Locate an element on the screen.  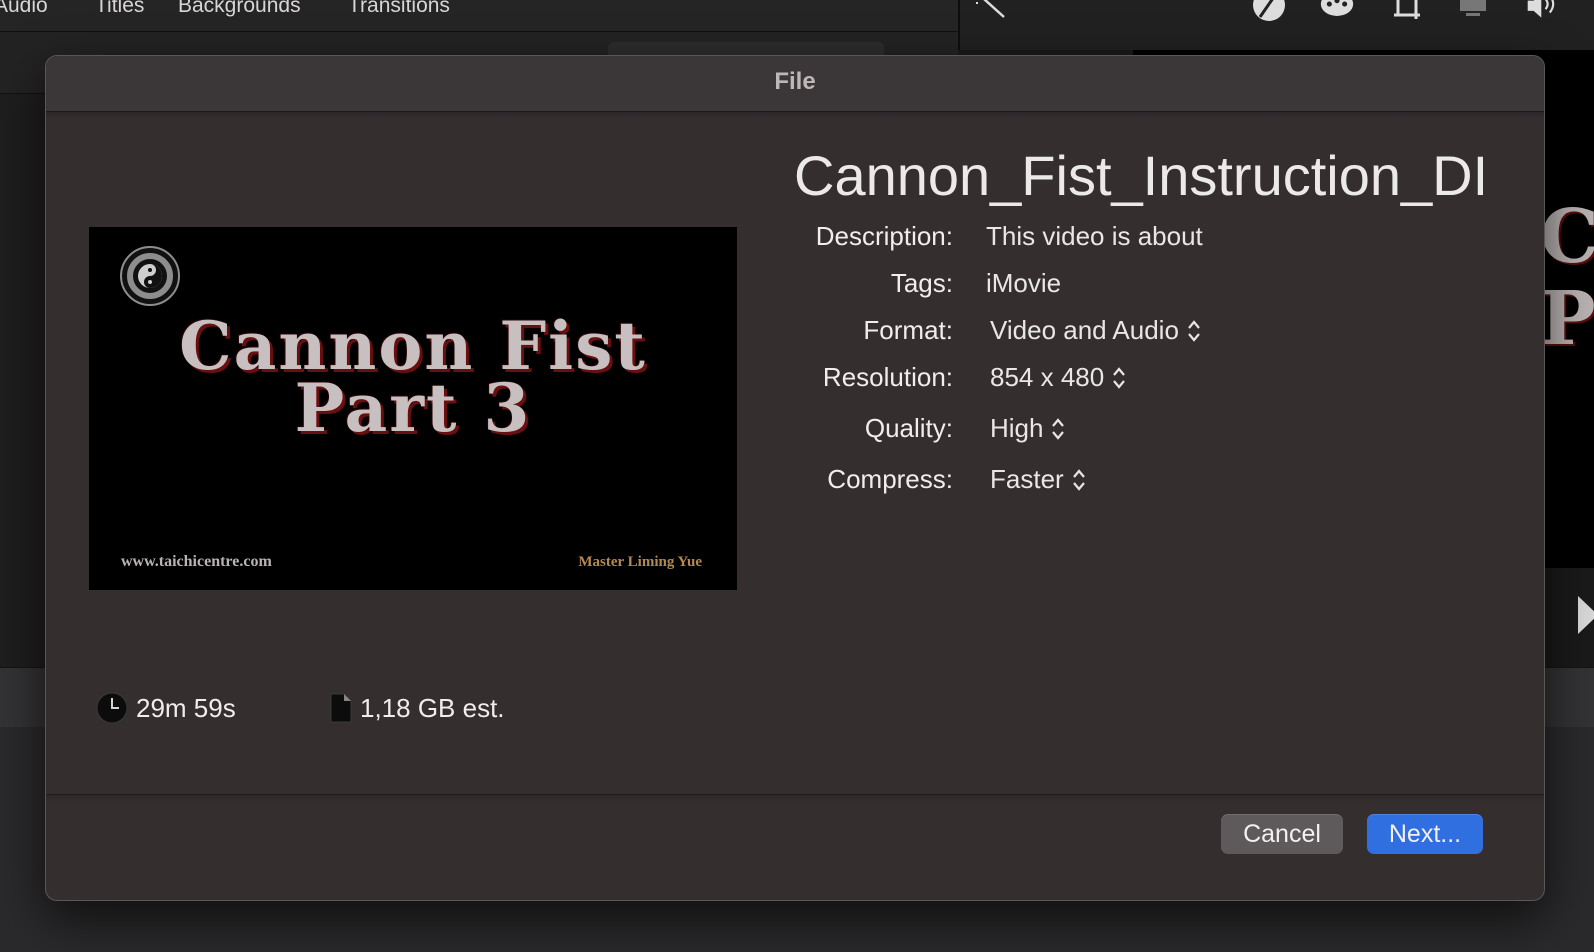
format-popup: Video and Audio is located at coordinates (1095, 330).